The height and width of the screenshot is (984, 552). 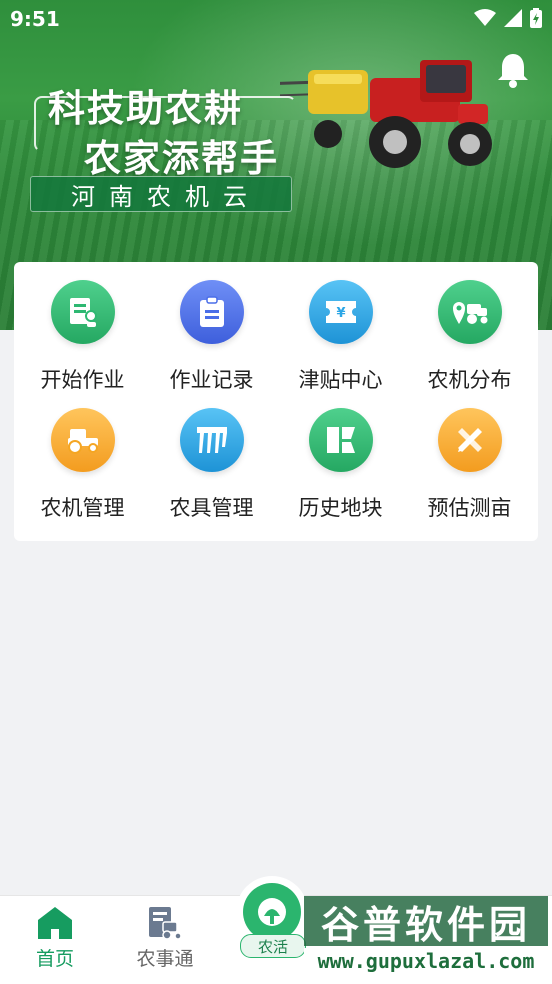 What do you see at coordinates (211, 312) in the screenshot?
I see `clipboard-icon` at bounding box center [211, 312].